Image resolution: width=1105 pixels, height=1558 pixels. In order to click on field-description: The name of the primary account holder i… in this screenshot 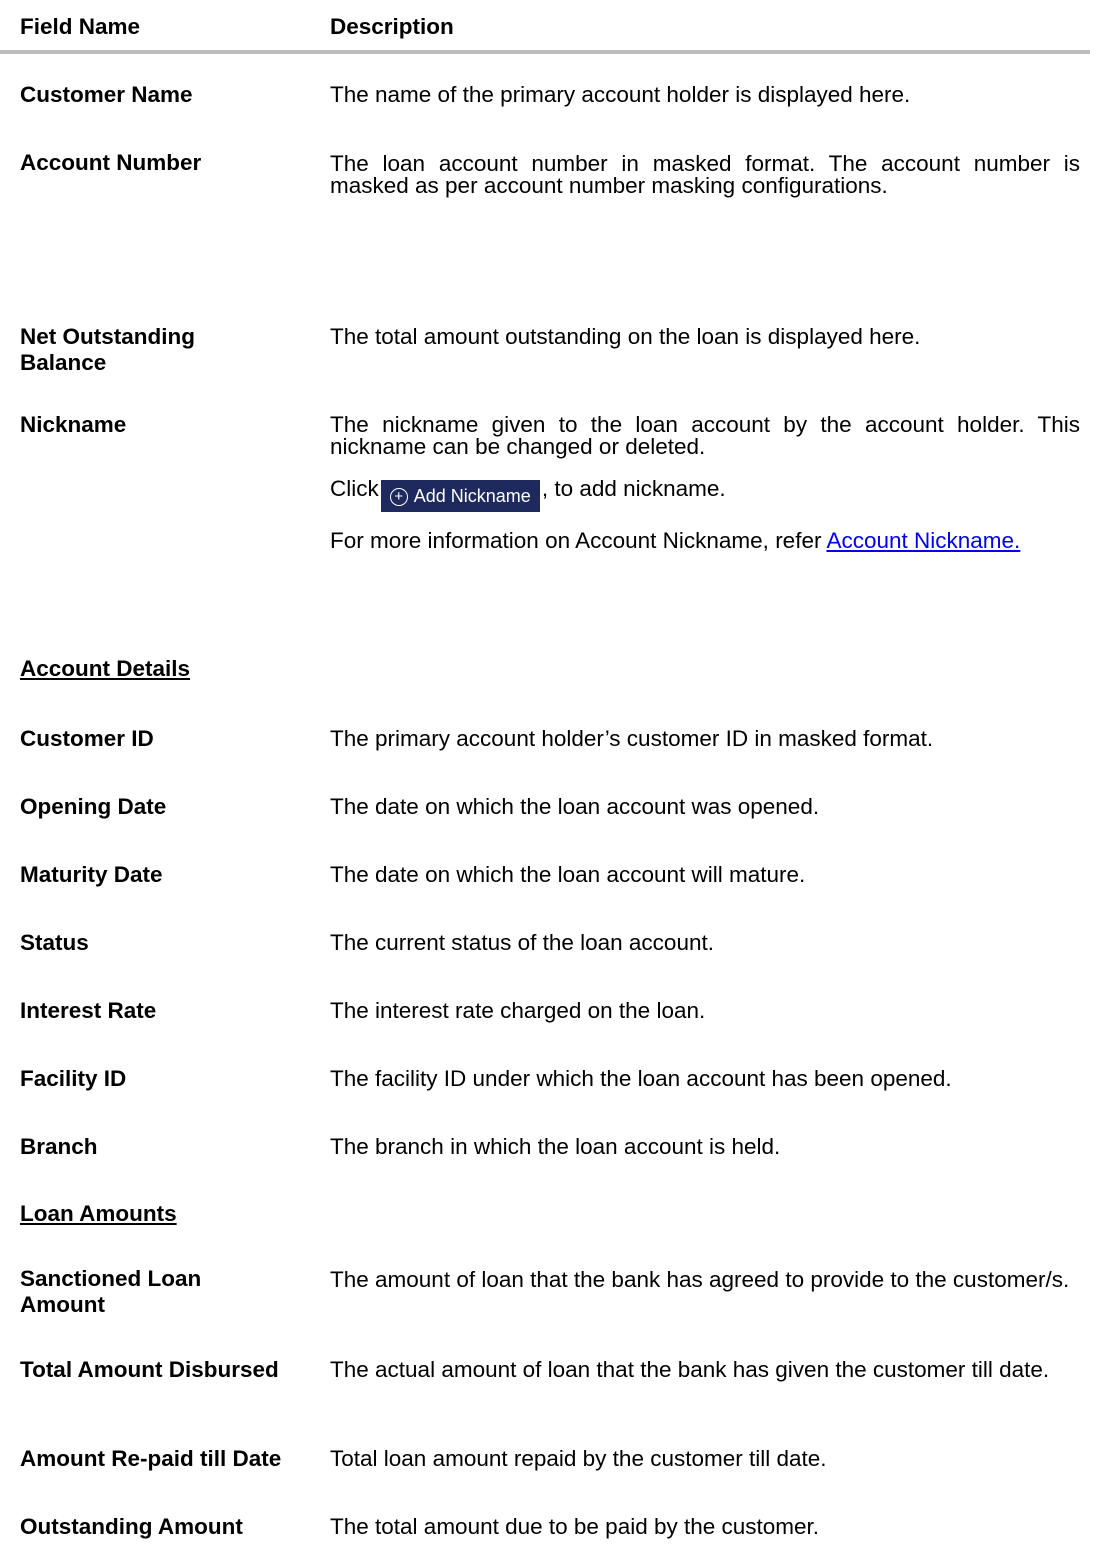, I will do `click(620, 94)`.